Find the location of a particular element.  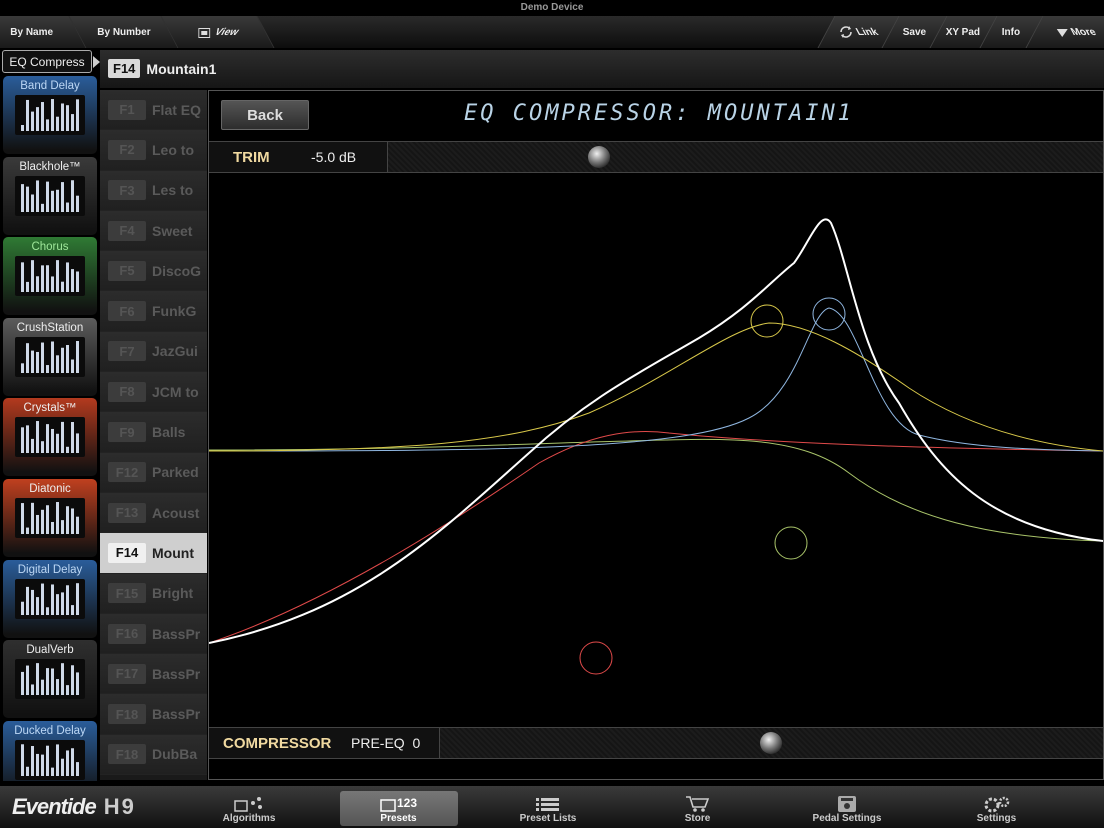

trim-slider-knob is located at coordinates (599, 157).